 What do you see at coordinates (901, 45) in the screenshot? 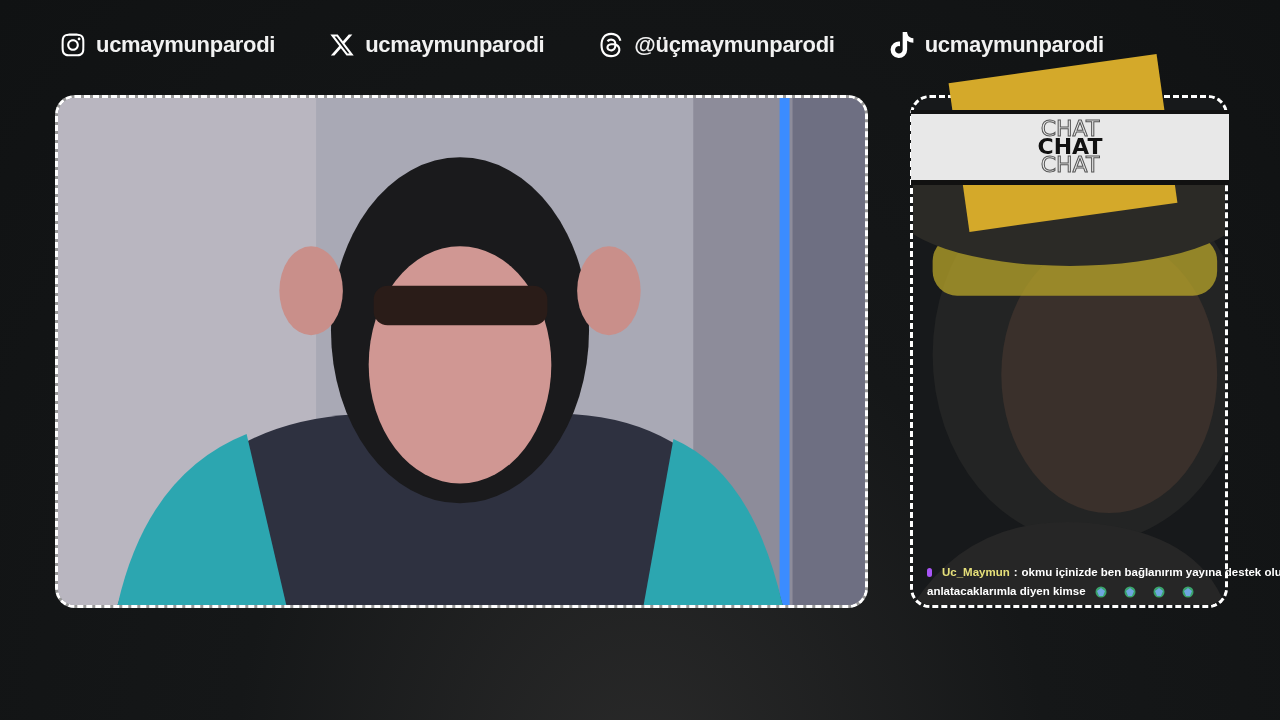
I see `tiktok-icon` at bounding box center [901, 45].